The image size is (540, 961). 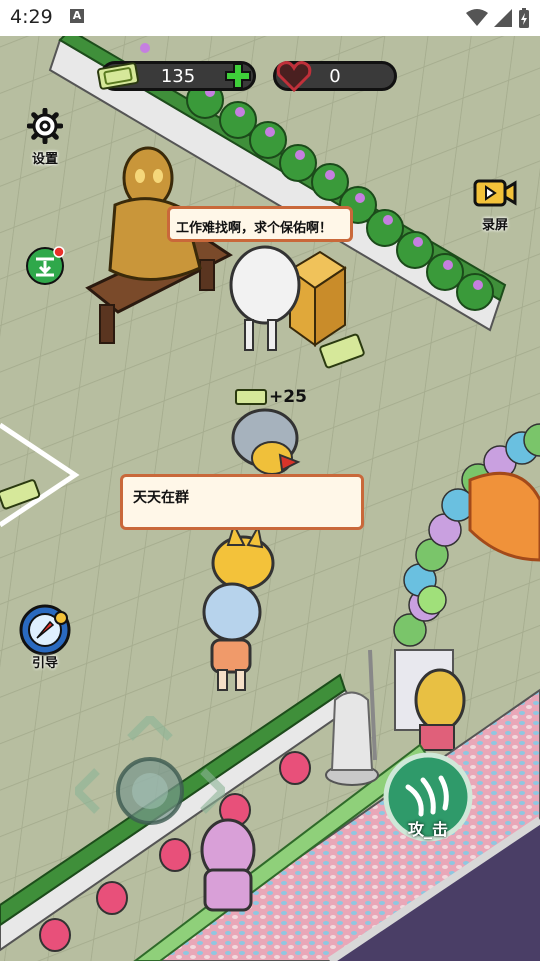 What do you see at coordinates (150, 768) in the screenshot?
I see `joystick-arrows-icon` at bounding box center [150, 768].